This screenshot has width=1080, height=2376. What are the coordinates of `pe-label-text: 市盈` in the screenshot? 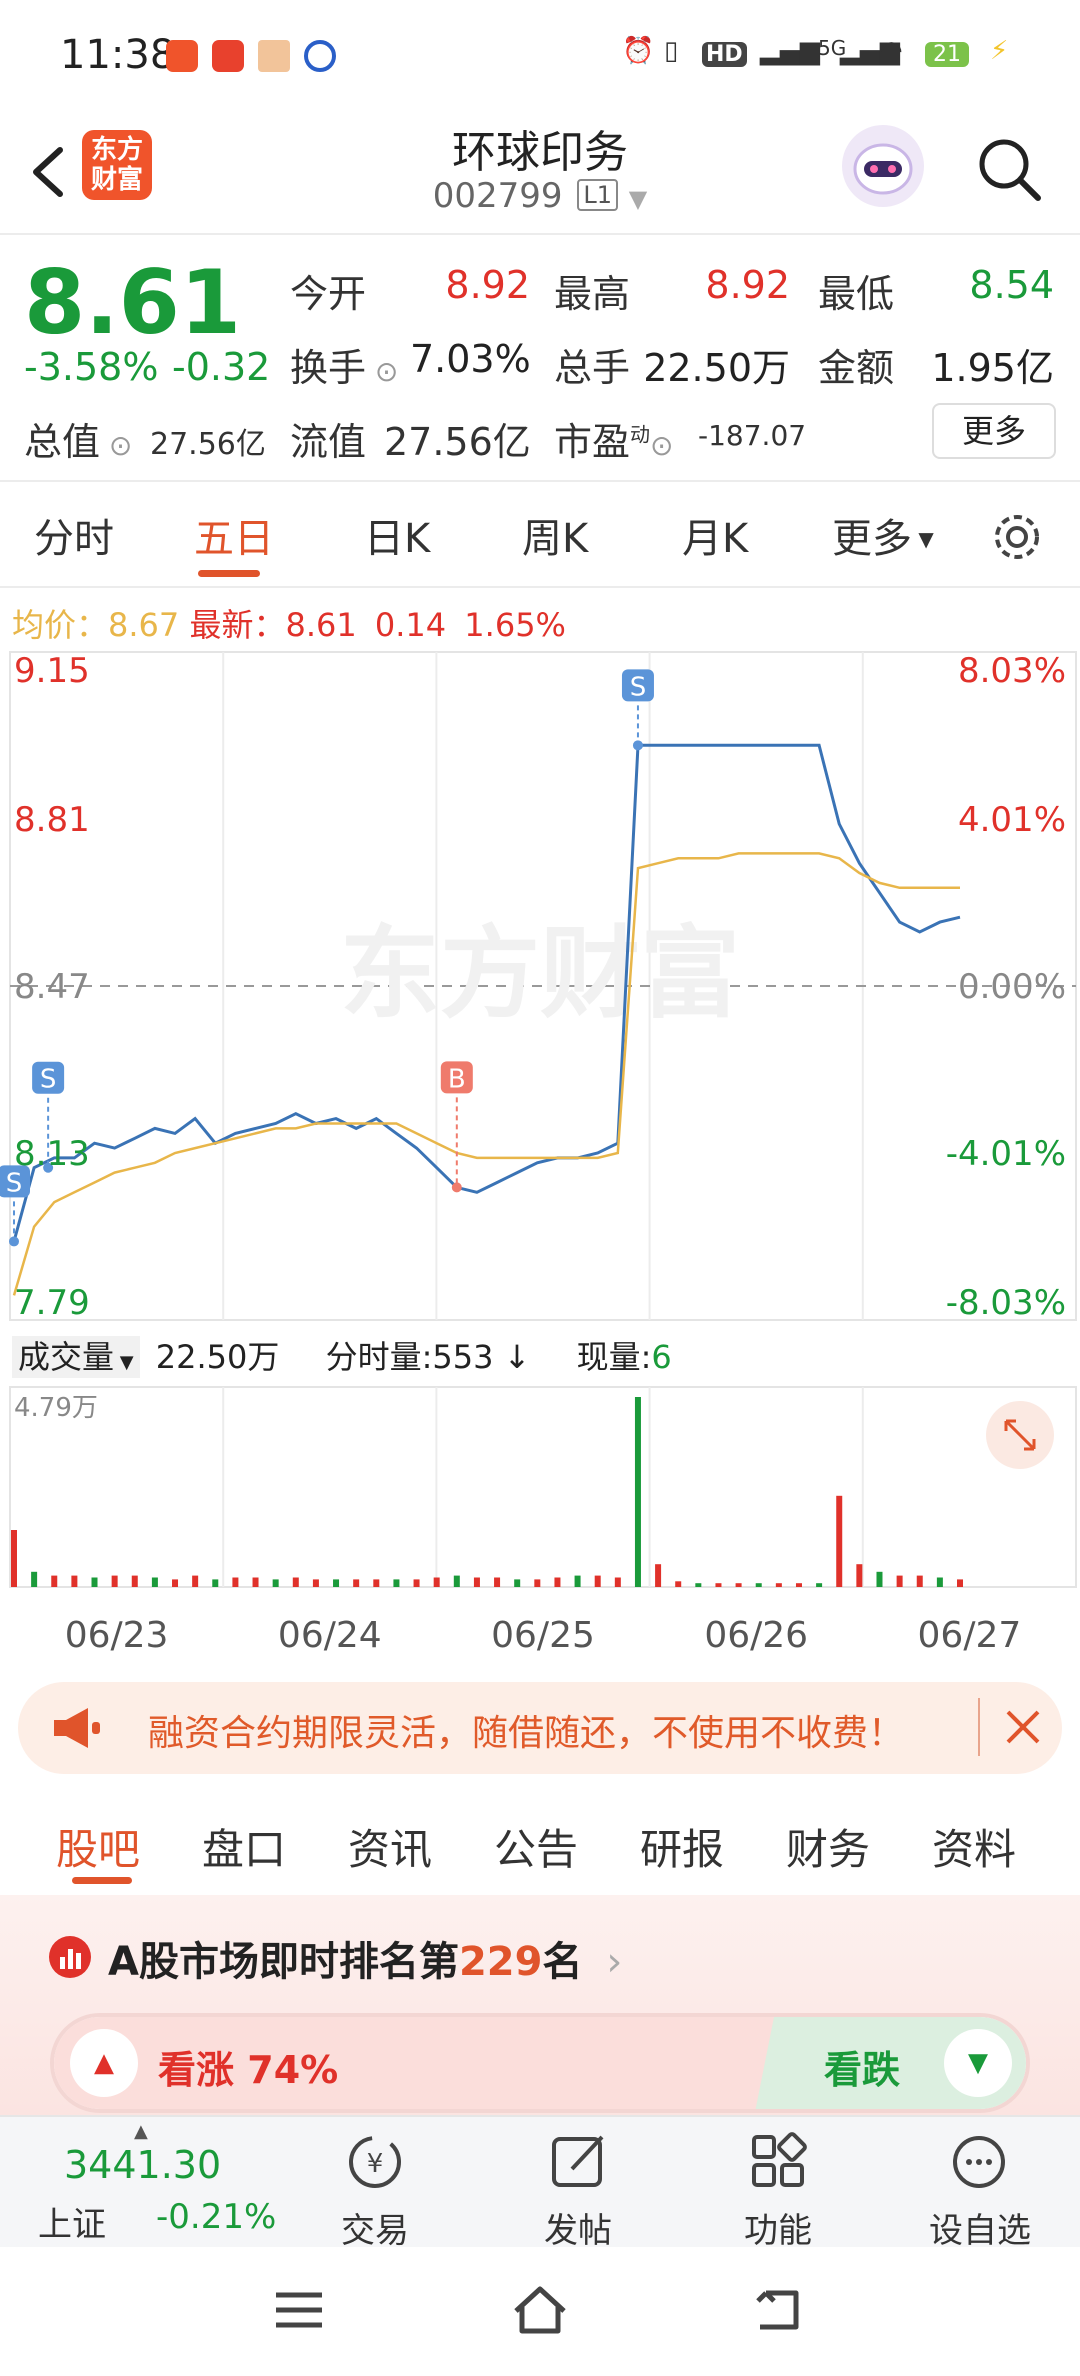 It's located at (592, 442).